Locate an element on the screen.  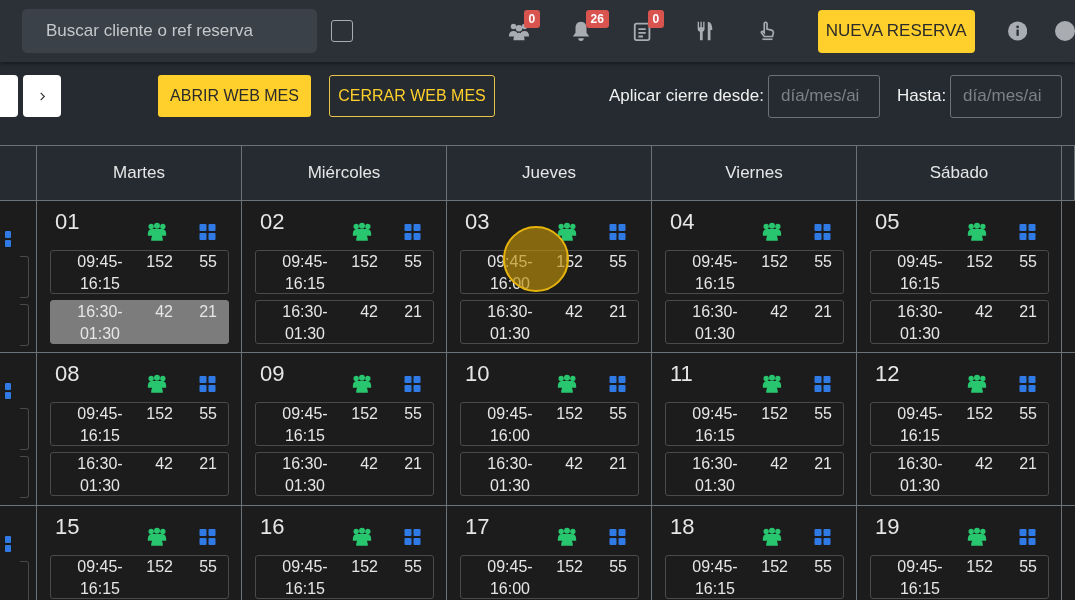
weekday-header: Miércoles is located at coordinates (344, 173).